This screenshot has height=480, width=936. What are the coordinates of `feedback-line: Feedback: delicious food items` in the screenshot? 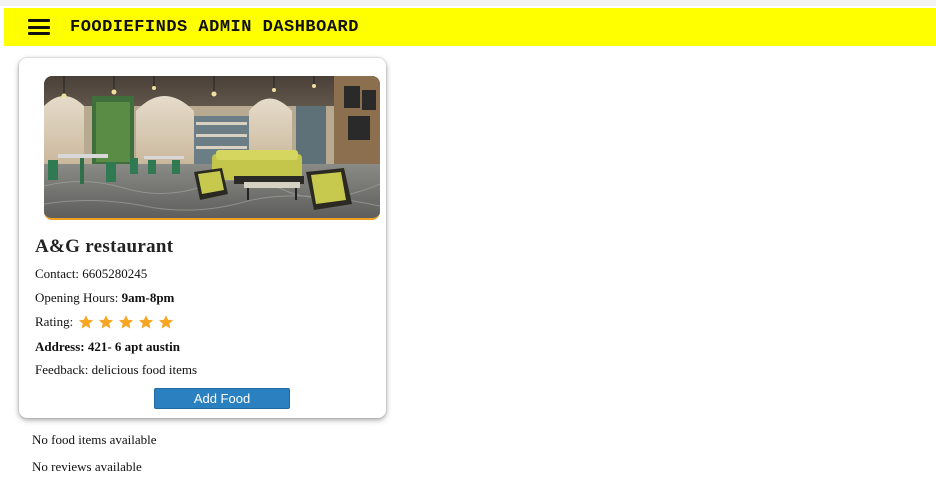 It's located at (116, 370).